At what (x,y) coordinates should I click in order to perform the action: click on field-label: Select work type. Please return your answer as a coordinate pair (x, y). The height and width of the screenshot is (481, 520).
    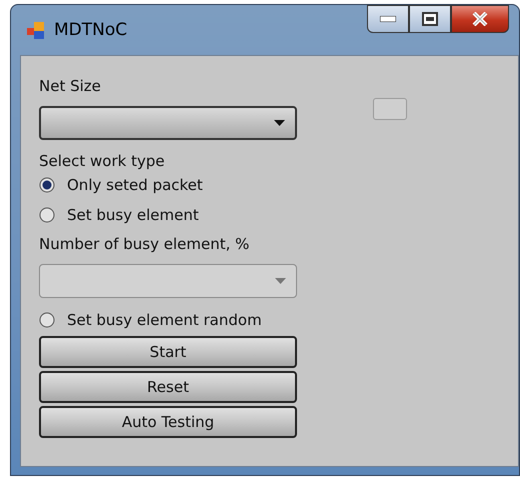
    Looking at the image, I should click on (102, 161).